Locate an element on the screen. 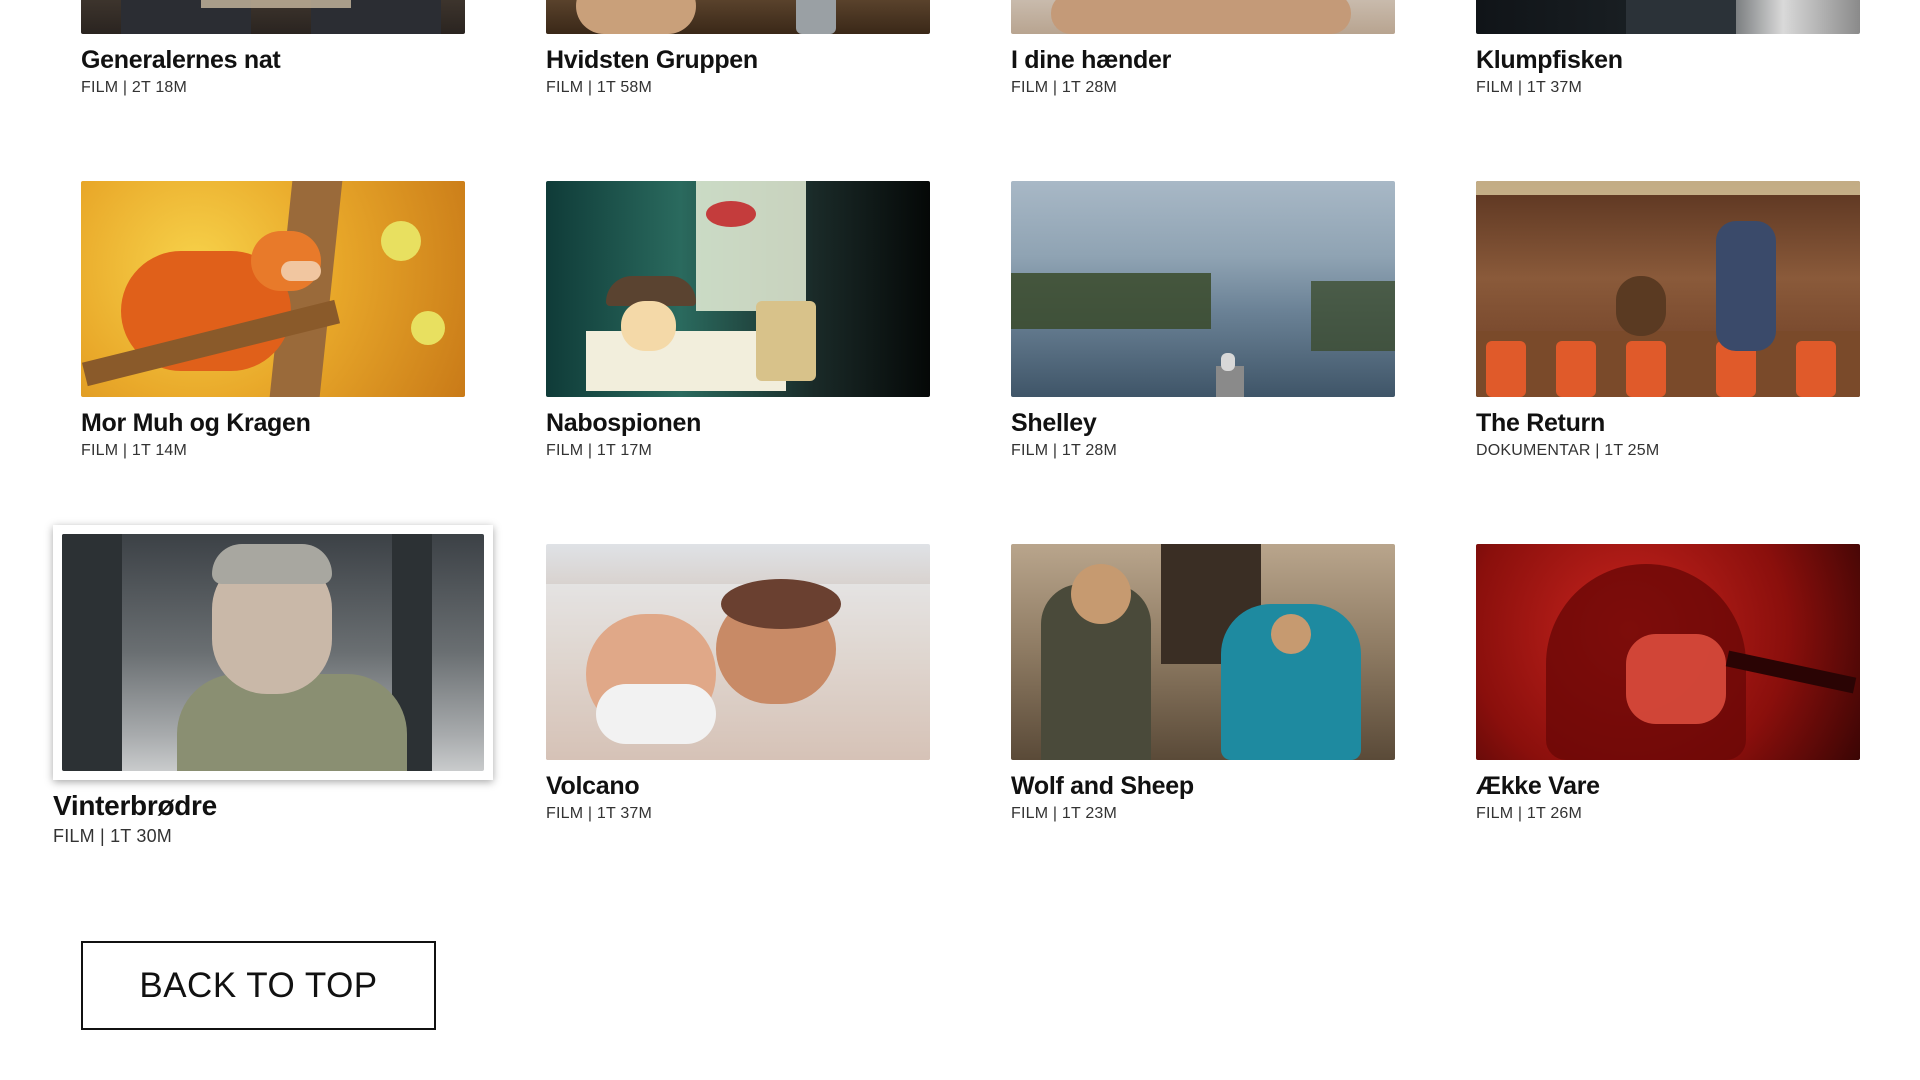 This screenshot has width=1920, height=1080. movie-title: Ække Vare is located at coordinates (1538, 786).